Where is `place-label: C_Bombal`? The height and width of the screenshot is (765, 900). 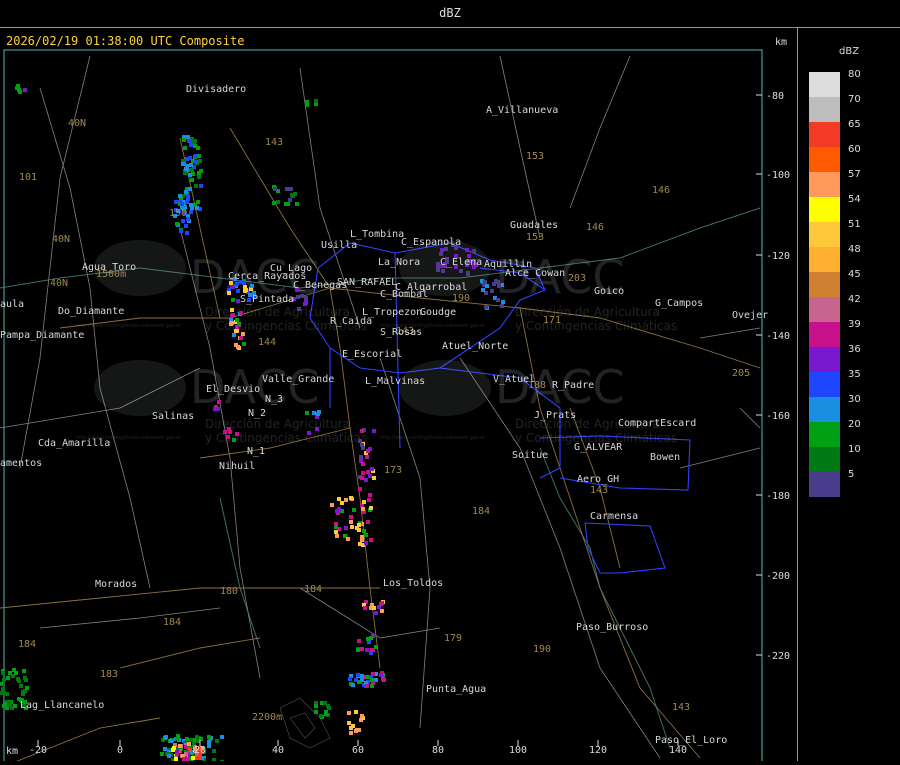 place-label: C_Bombal is located at coordinates (404, 294).